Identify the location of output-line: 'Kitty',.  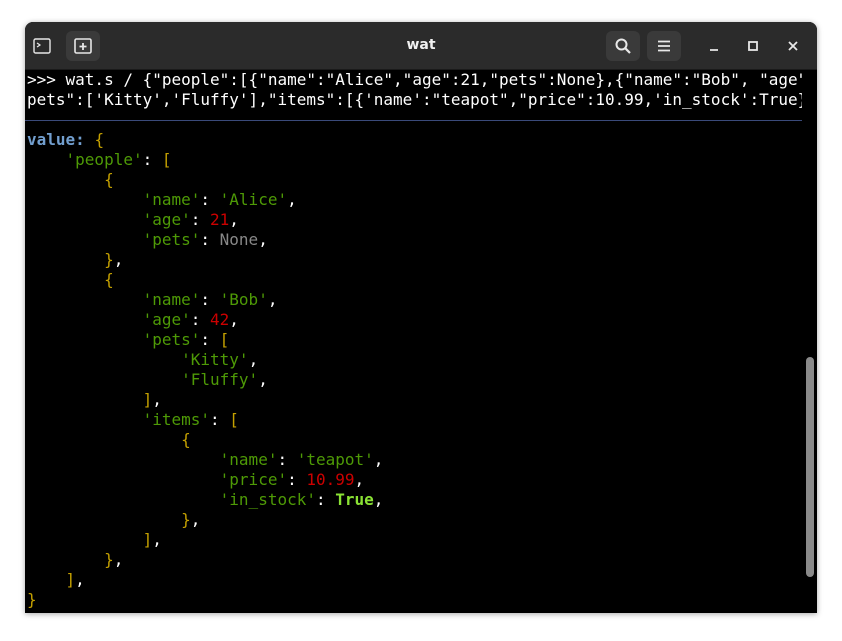
(220, 359).